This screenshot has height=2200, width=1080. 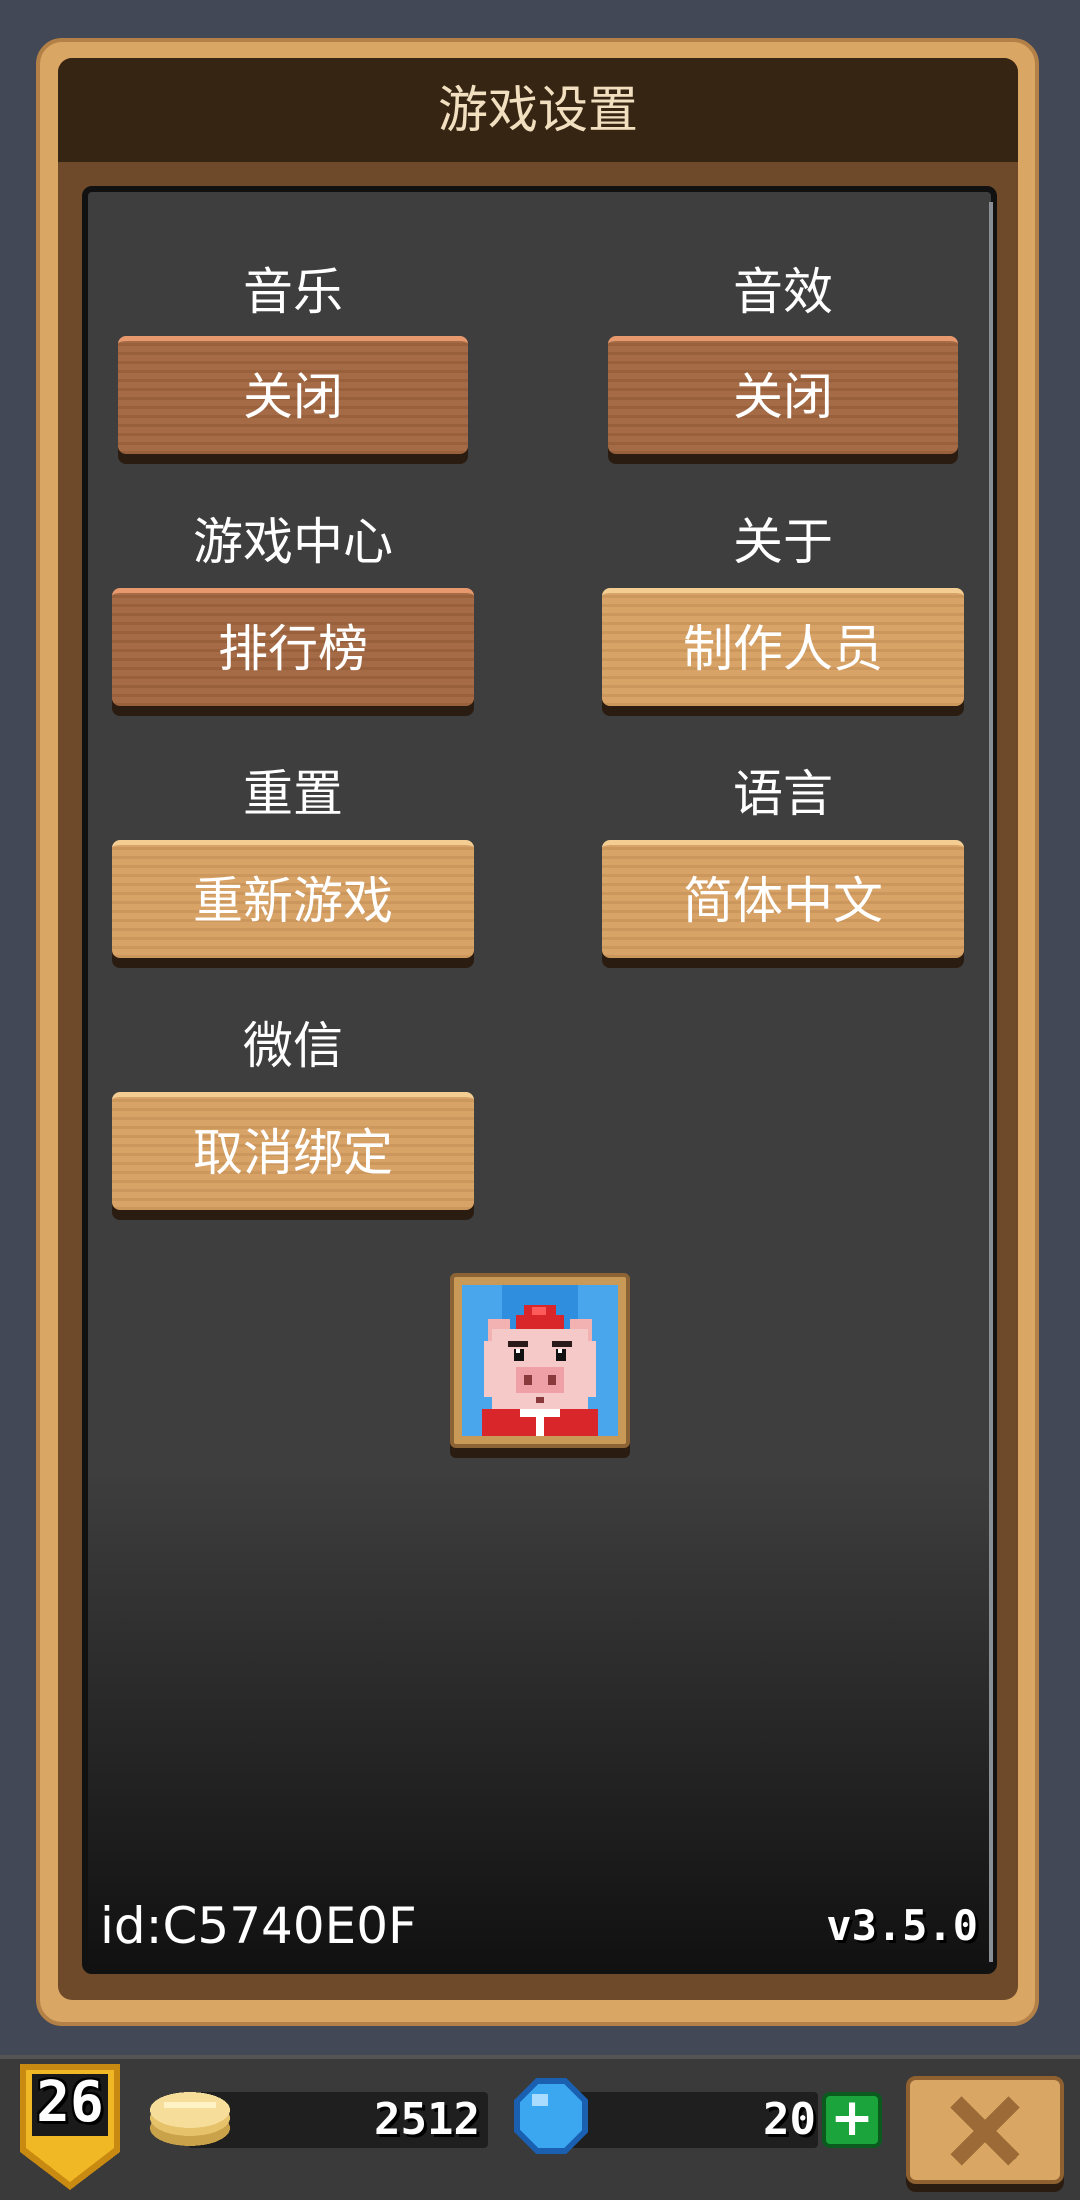 What do you see at coordinates (783, 395) in the screenshot?
I see `sound-effects-toggle-button: 关闭` at bounding box center [783, 395].